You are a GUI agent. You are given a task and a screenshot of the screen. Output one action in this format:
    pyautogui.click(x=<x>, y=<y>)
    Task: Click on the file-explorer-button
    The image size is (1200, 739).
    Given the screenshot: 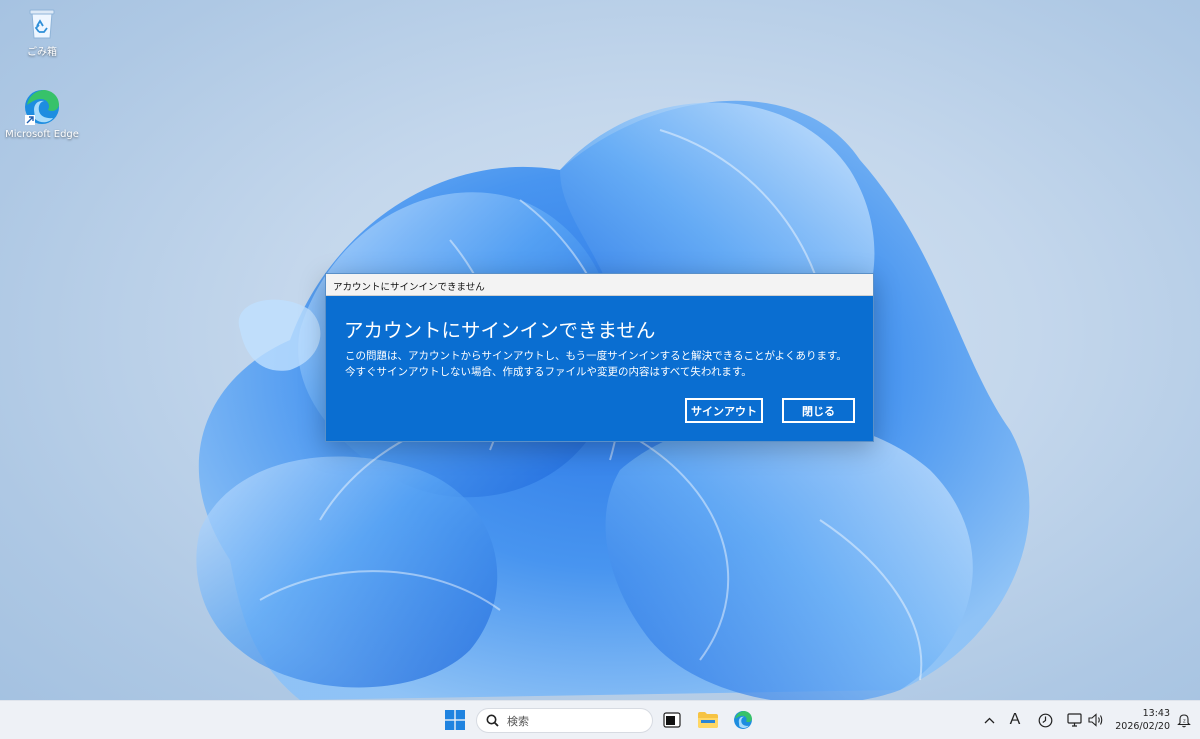 What is the action you would take?
    pyautogui.click(x=708, y=720)
    